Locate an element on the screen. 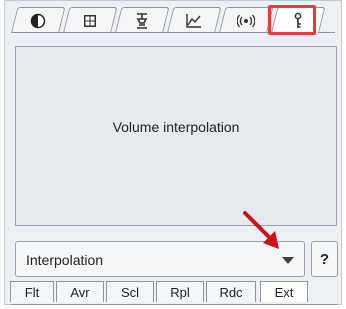  extension-icon is located at coordinates (298, 21).